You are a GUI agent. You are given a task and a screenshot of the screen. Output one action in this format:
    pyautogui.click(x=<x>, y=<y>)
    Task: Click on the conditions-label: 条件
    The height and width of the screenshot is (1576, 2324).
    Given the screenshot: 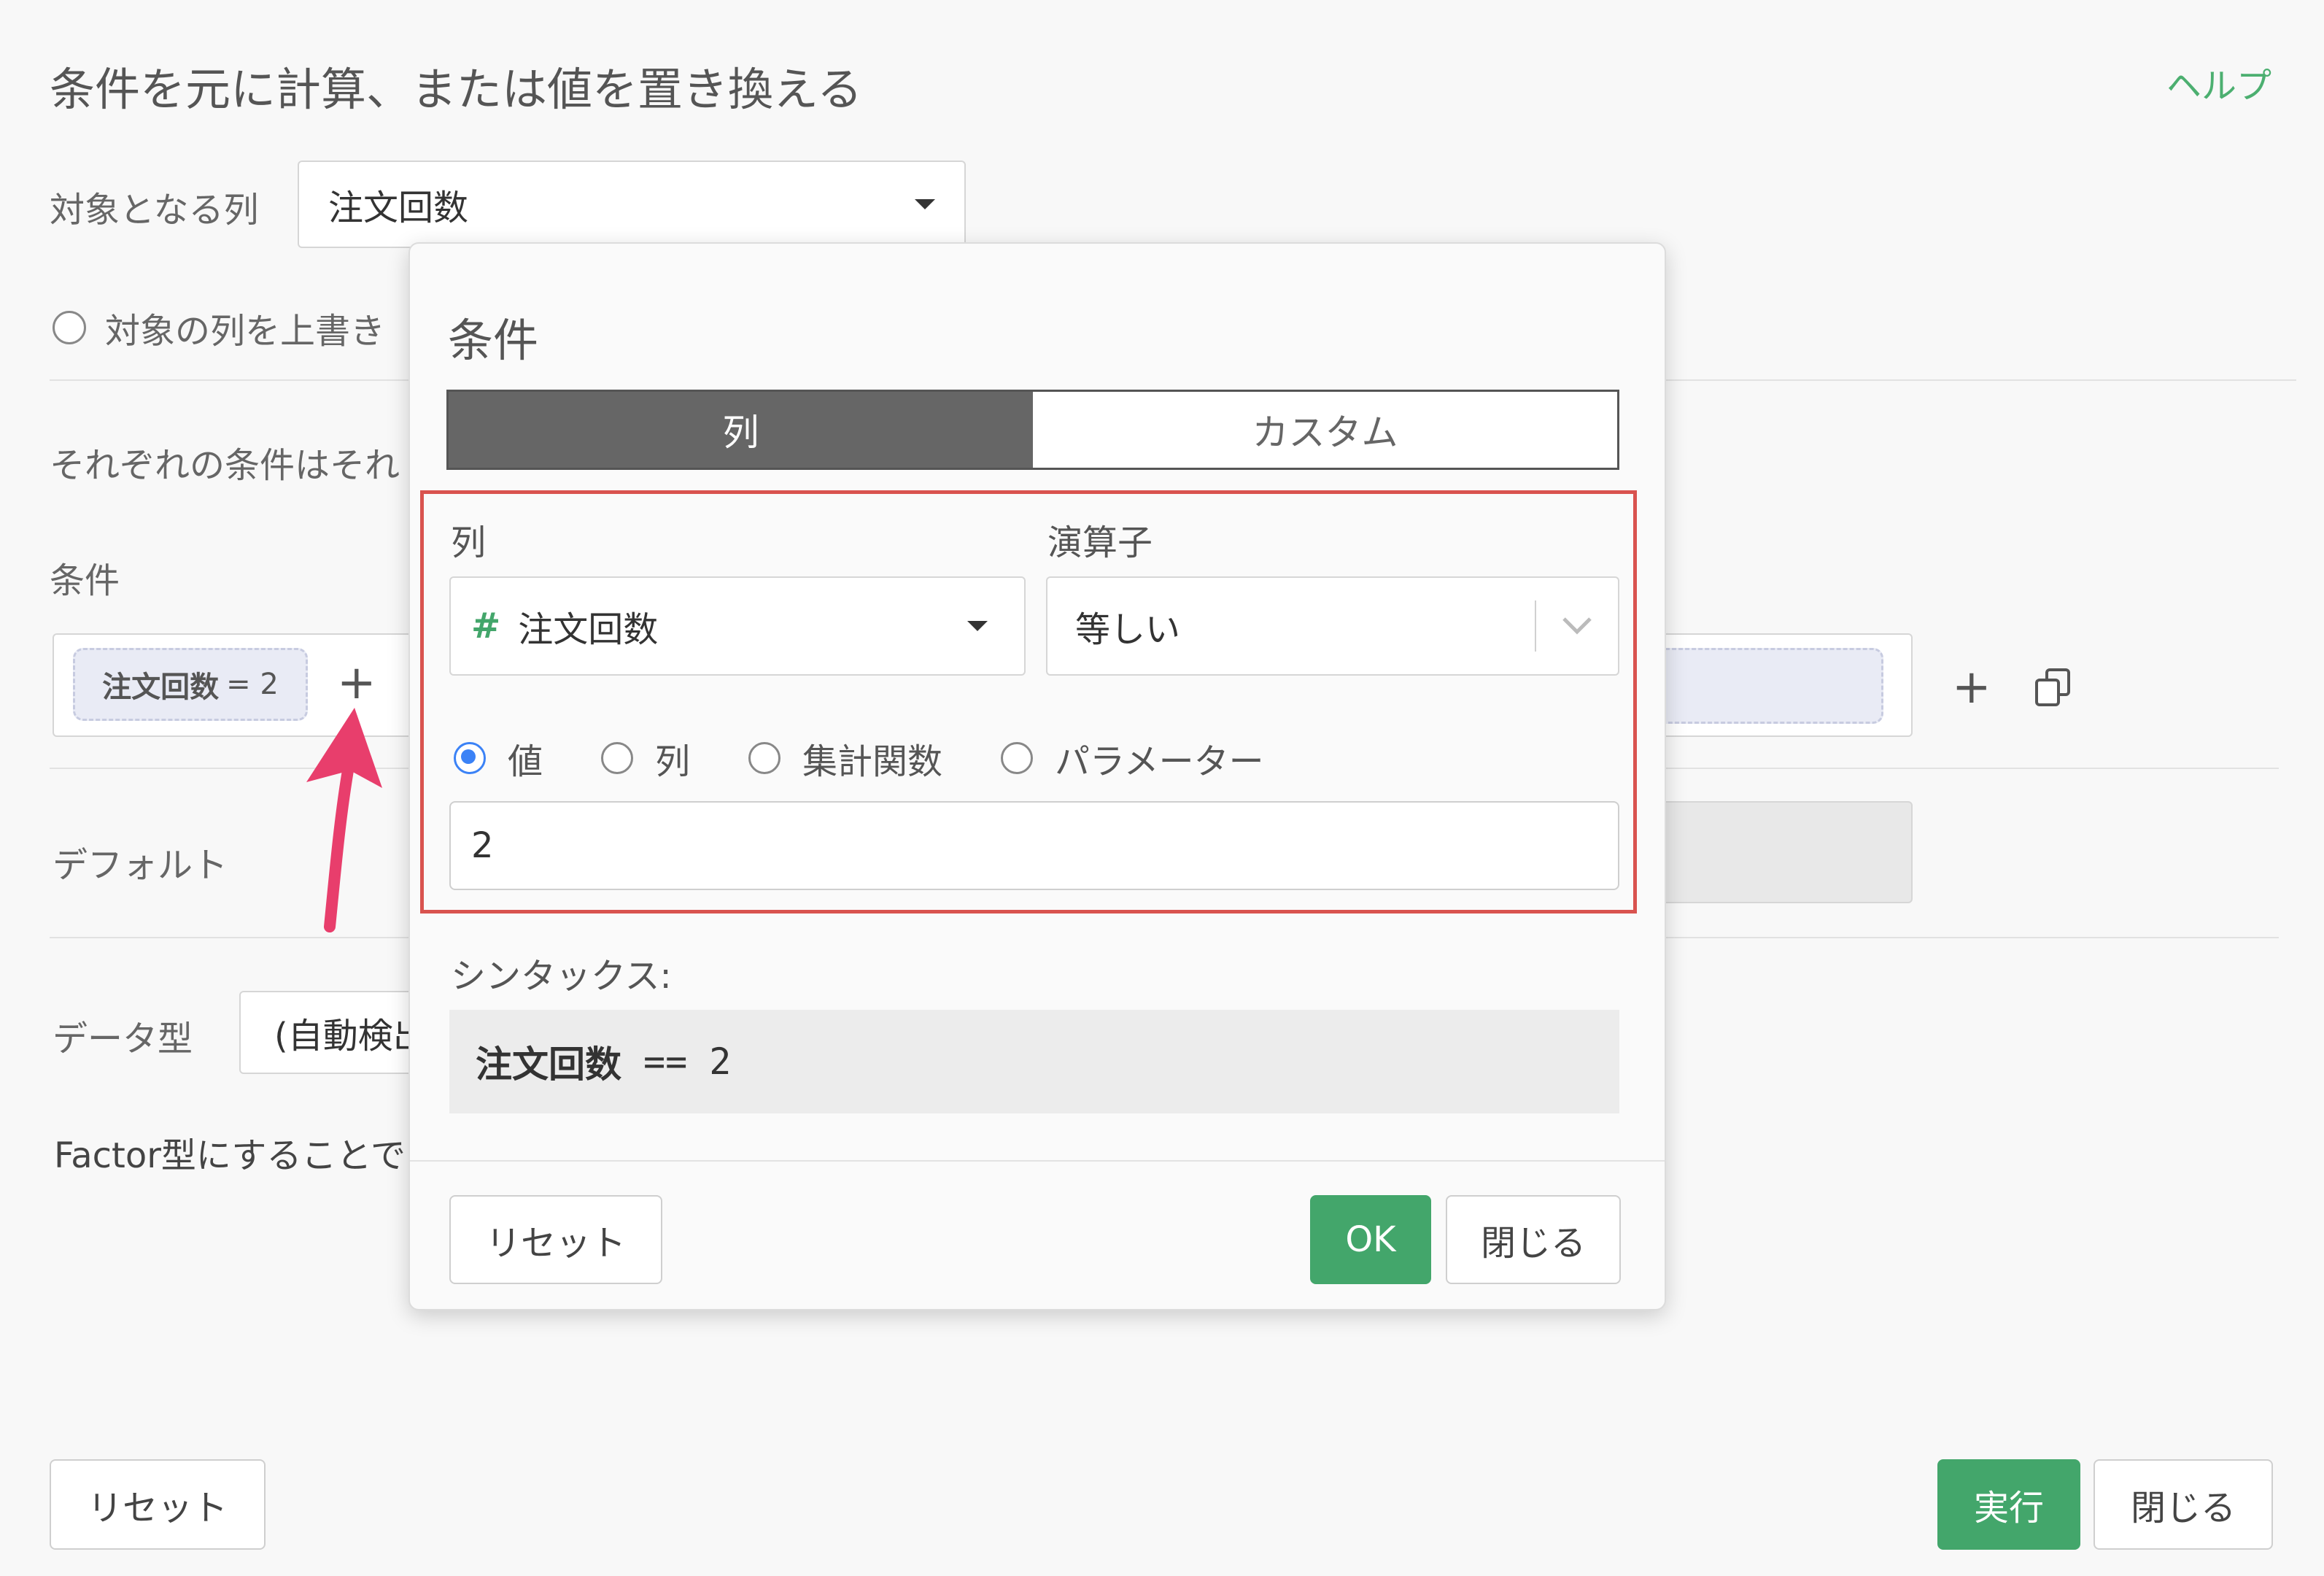 What is the action you would take?
    pyautogui.click(x=85, y=580)
    